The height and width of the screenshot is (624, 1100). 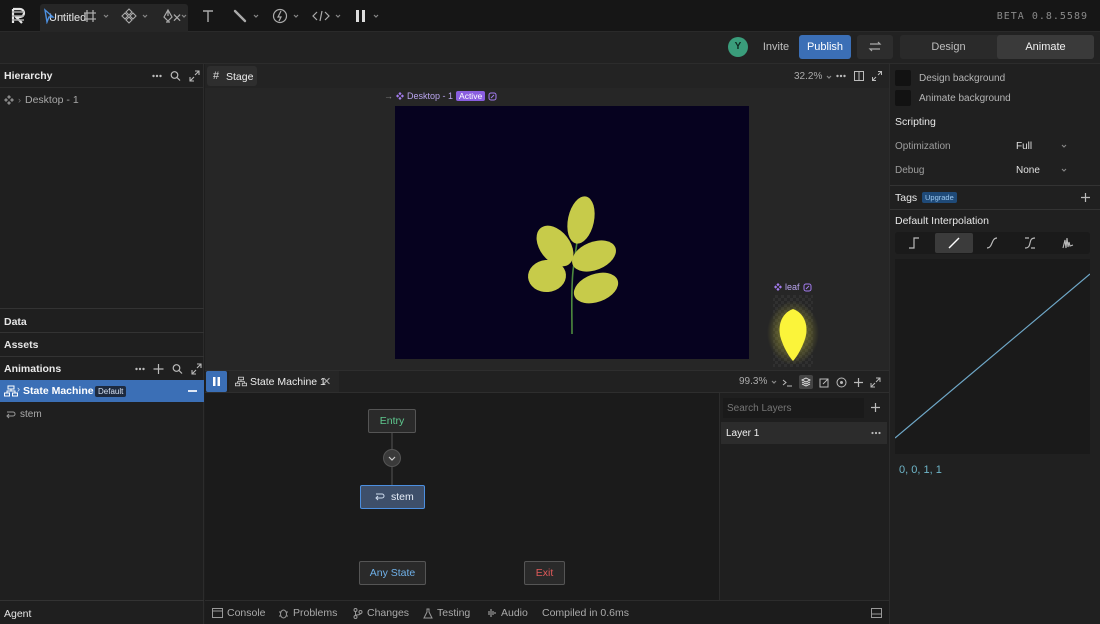 I want to click on panel-toggle-button, so click(x=216, y=381).